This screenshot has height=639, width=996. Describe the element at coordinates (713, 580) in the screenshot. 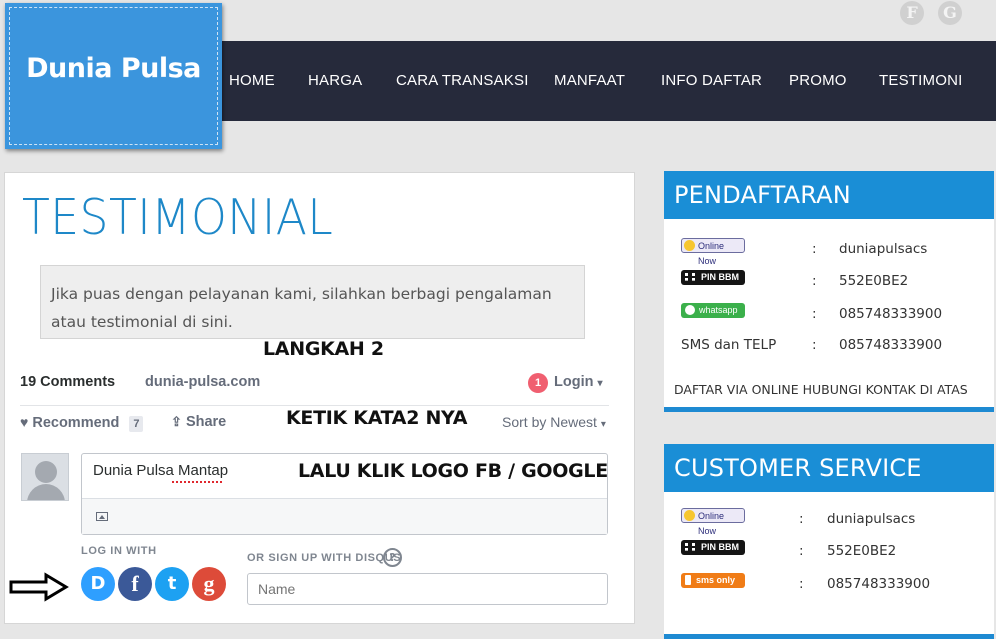

I see `sms-only-badge: sms only` at that location.